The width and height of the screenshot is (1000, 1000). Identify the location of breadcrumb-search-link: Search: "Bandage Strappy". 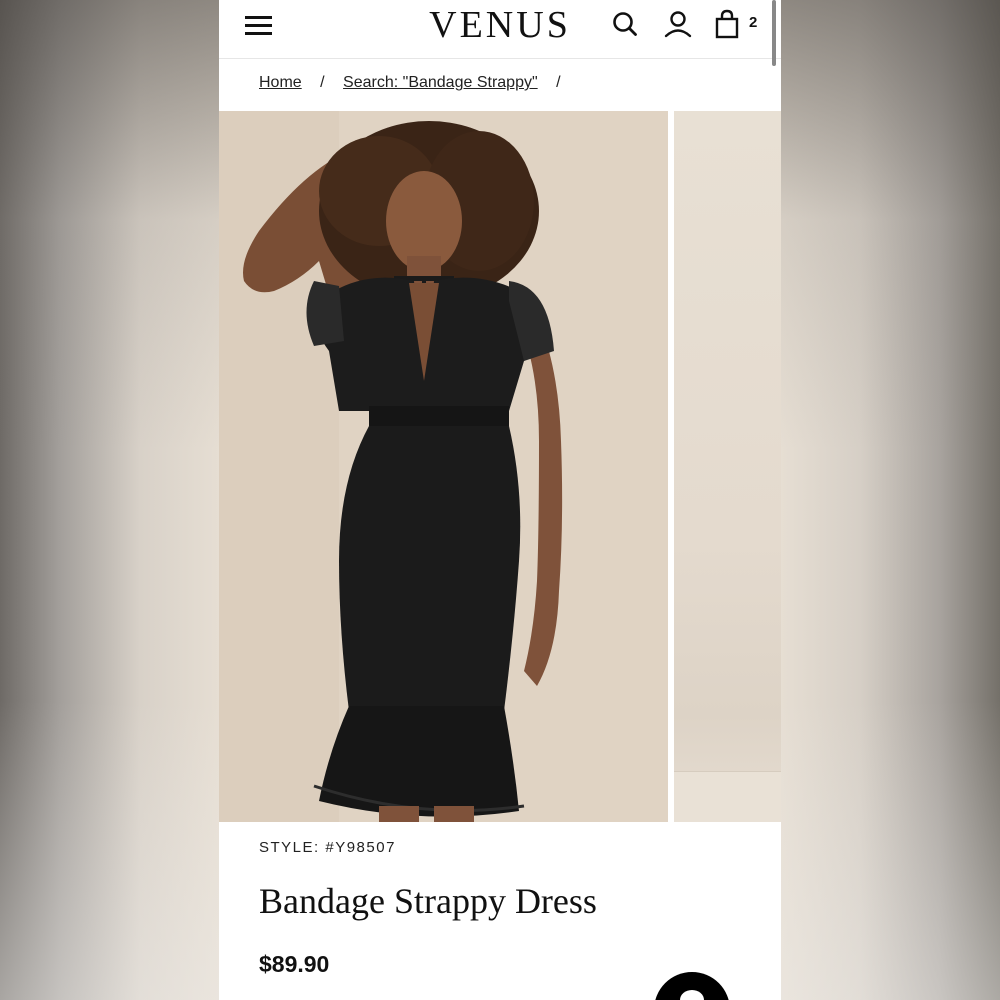
(440, 82).